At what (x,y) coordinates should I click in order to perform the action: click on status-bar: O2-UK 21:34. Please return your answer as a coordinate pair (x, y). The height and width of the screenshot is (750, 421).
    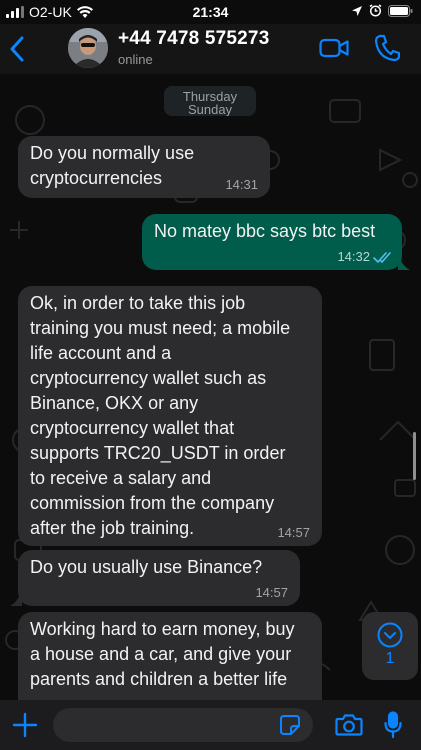
    Looking at the image, I should click on (210, 12).